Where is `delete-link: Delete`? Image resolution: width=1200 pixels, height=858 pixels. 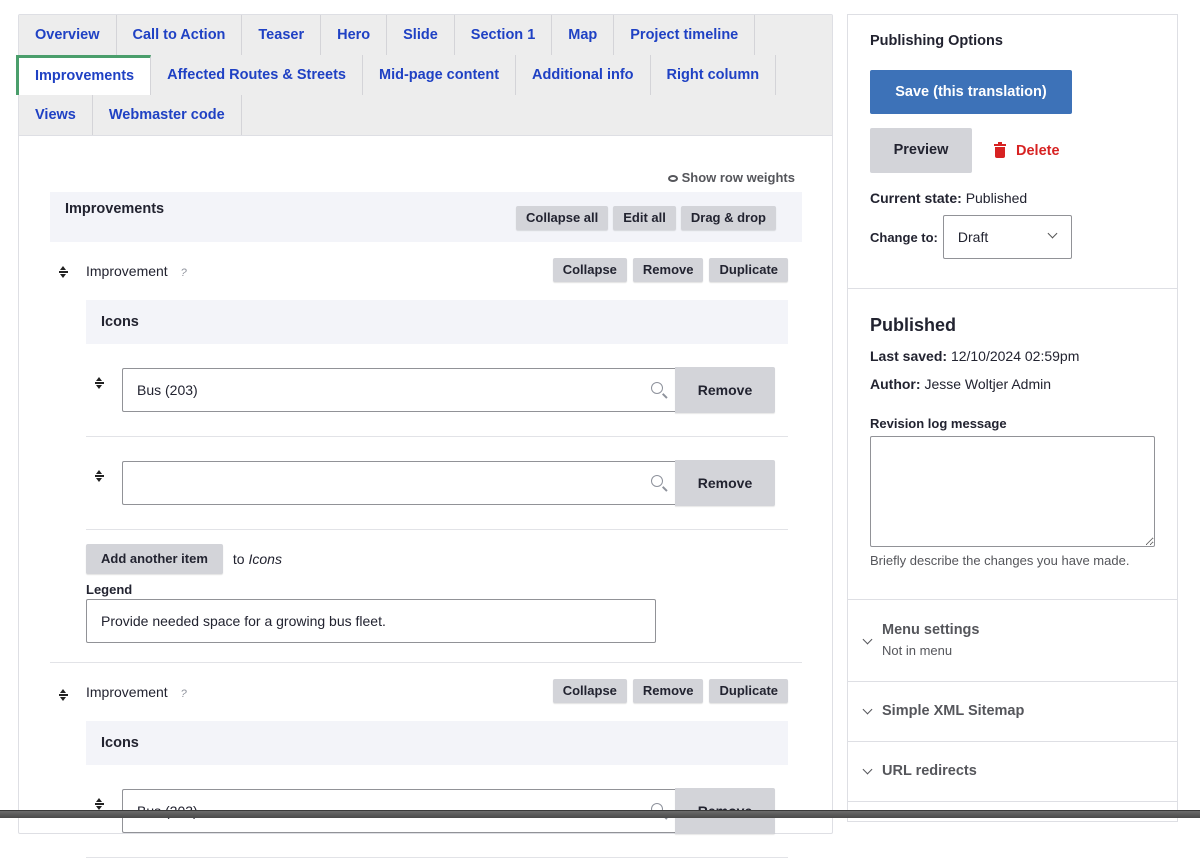 delete-link: Delete is located at coordinates (1027, 150).